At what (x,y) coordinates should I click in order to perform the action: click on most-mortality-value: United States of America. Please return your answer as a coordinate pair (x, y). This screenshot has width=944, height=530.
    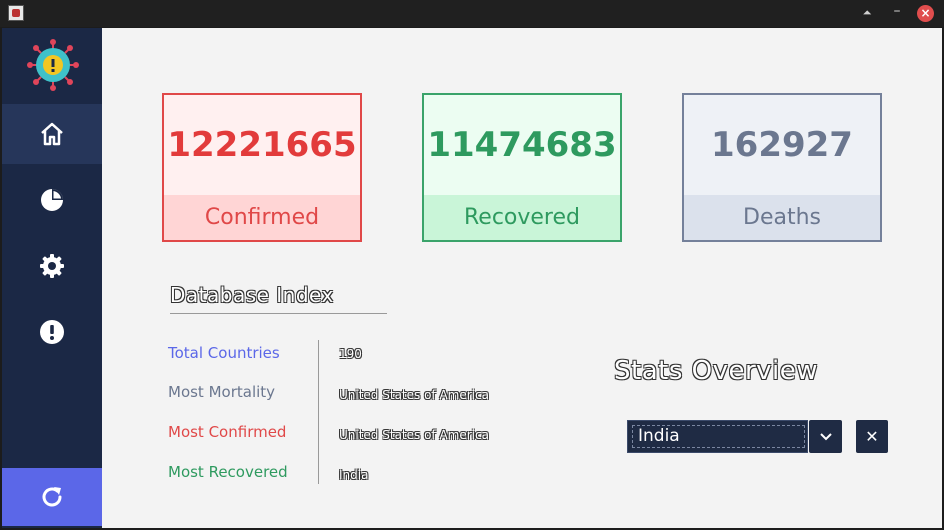
    Looking at the image, I should click on (414, 395).